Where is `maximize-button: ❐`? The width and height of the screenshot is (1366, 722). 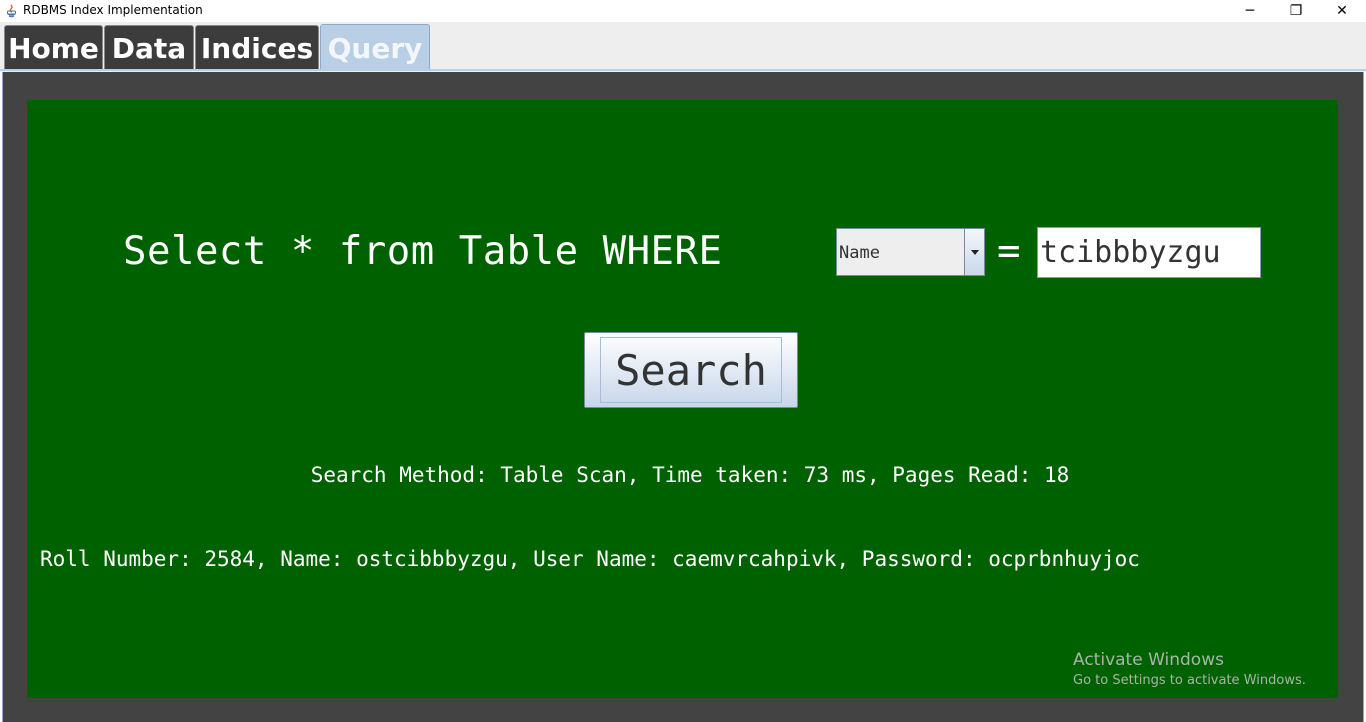 maximize-button: ❐ is located at coordinates (1296, 11).